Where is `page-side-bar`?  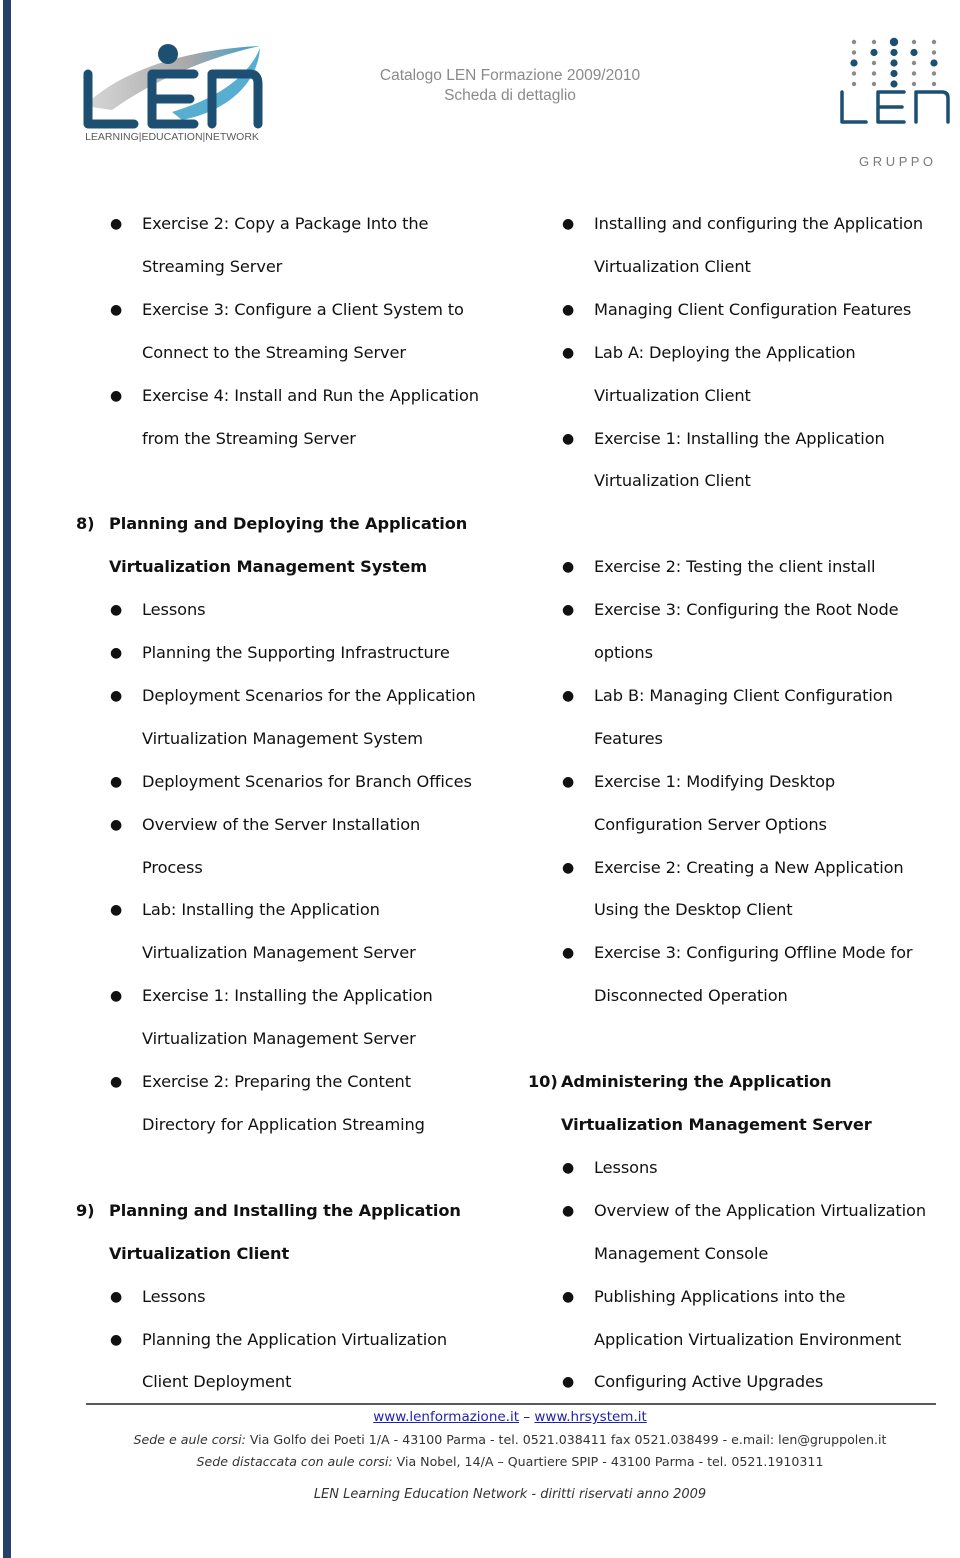
page-side-bar is located at coordinates (7, 779).